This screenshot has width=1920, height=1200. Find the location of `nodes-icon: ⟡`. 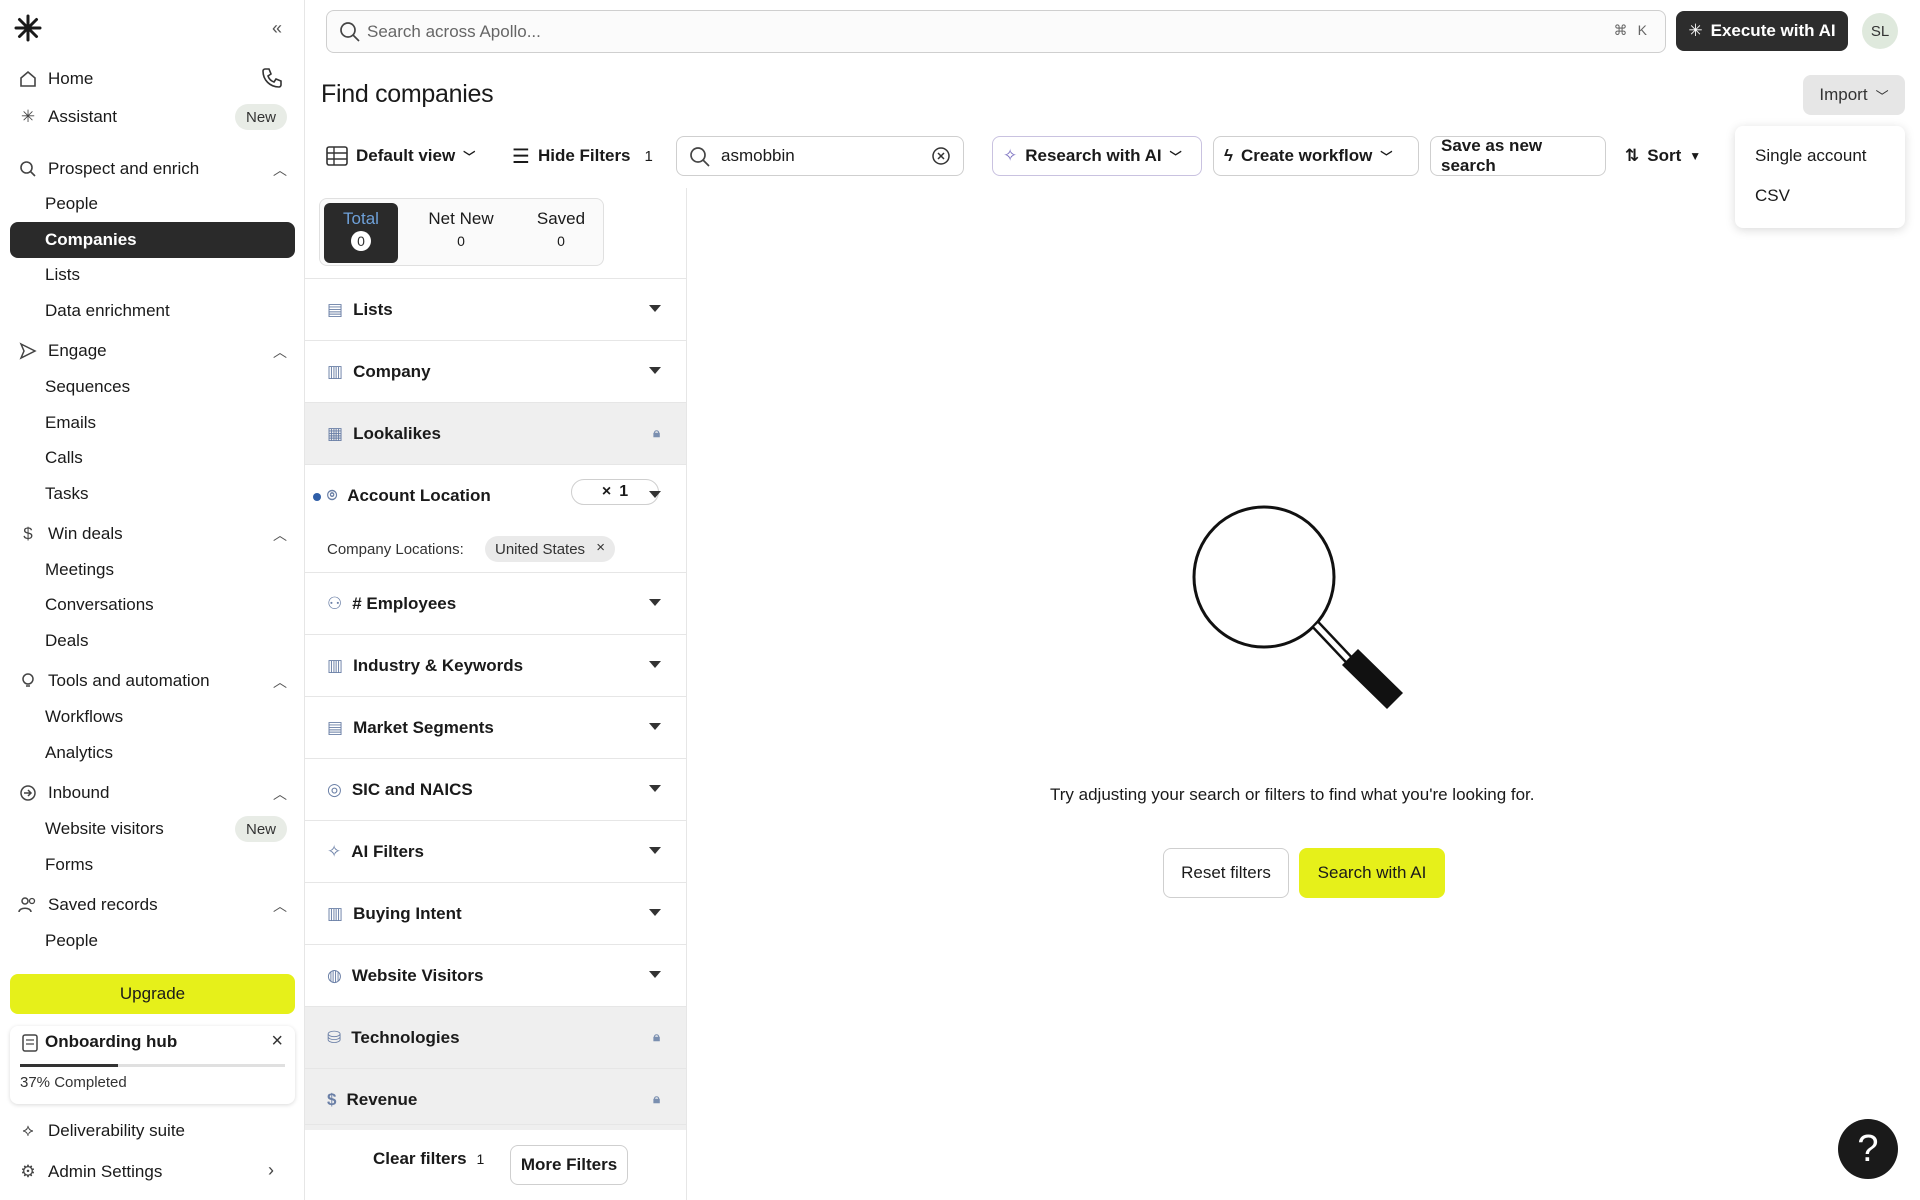

nodes-icon: ⟡ is located at coordinates (28, 1130).